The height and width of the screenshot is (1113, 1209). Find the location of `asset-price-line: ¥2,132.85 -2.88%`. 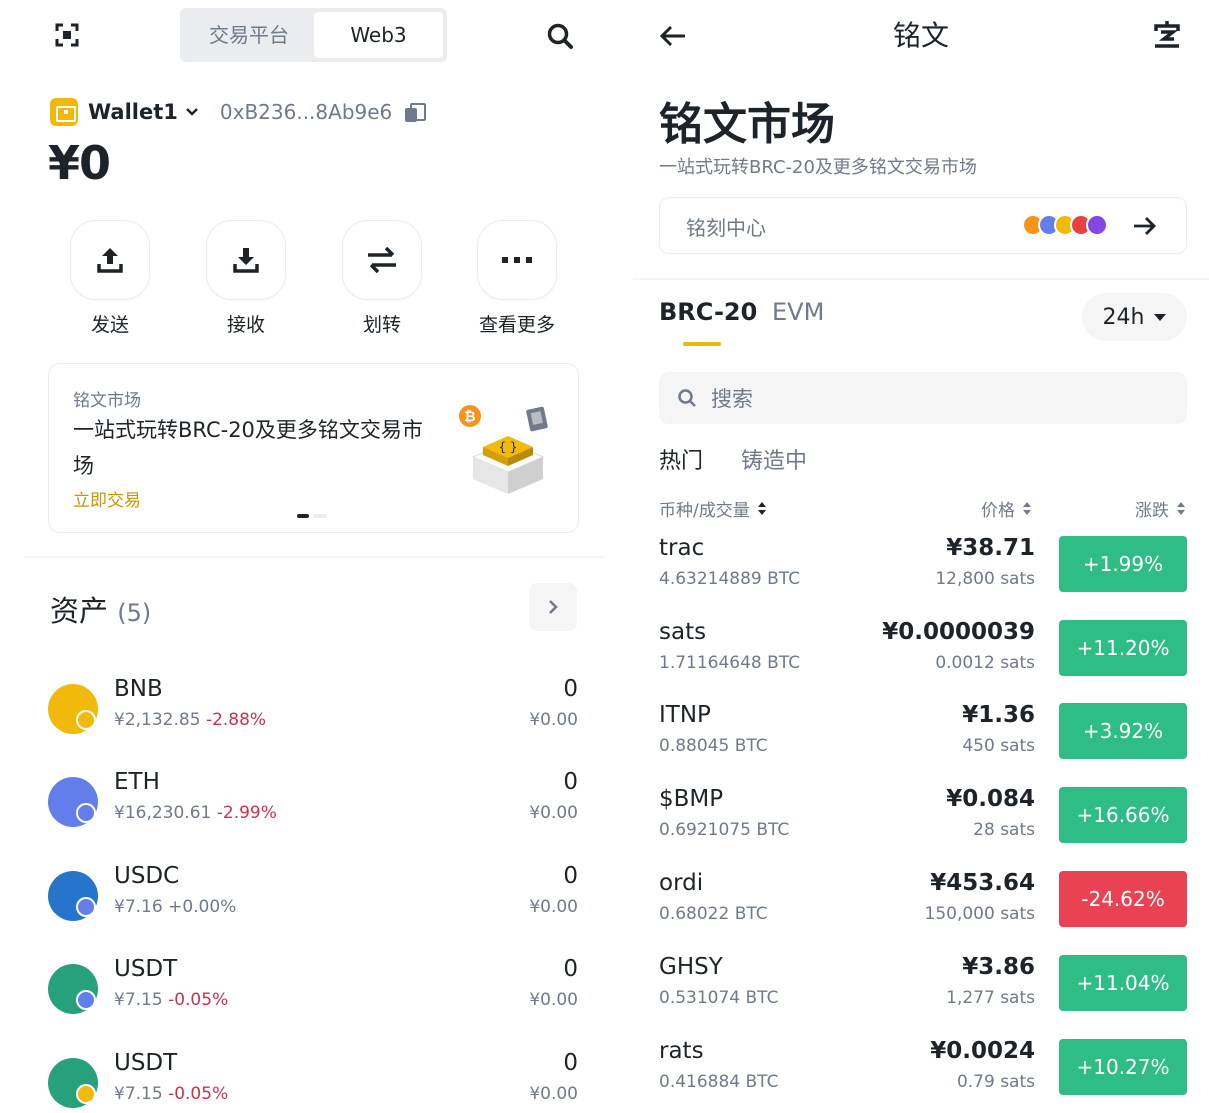

asset-price-line: ¥2,132.85 -2.88% is located at coordinates (190, 720).